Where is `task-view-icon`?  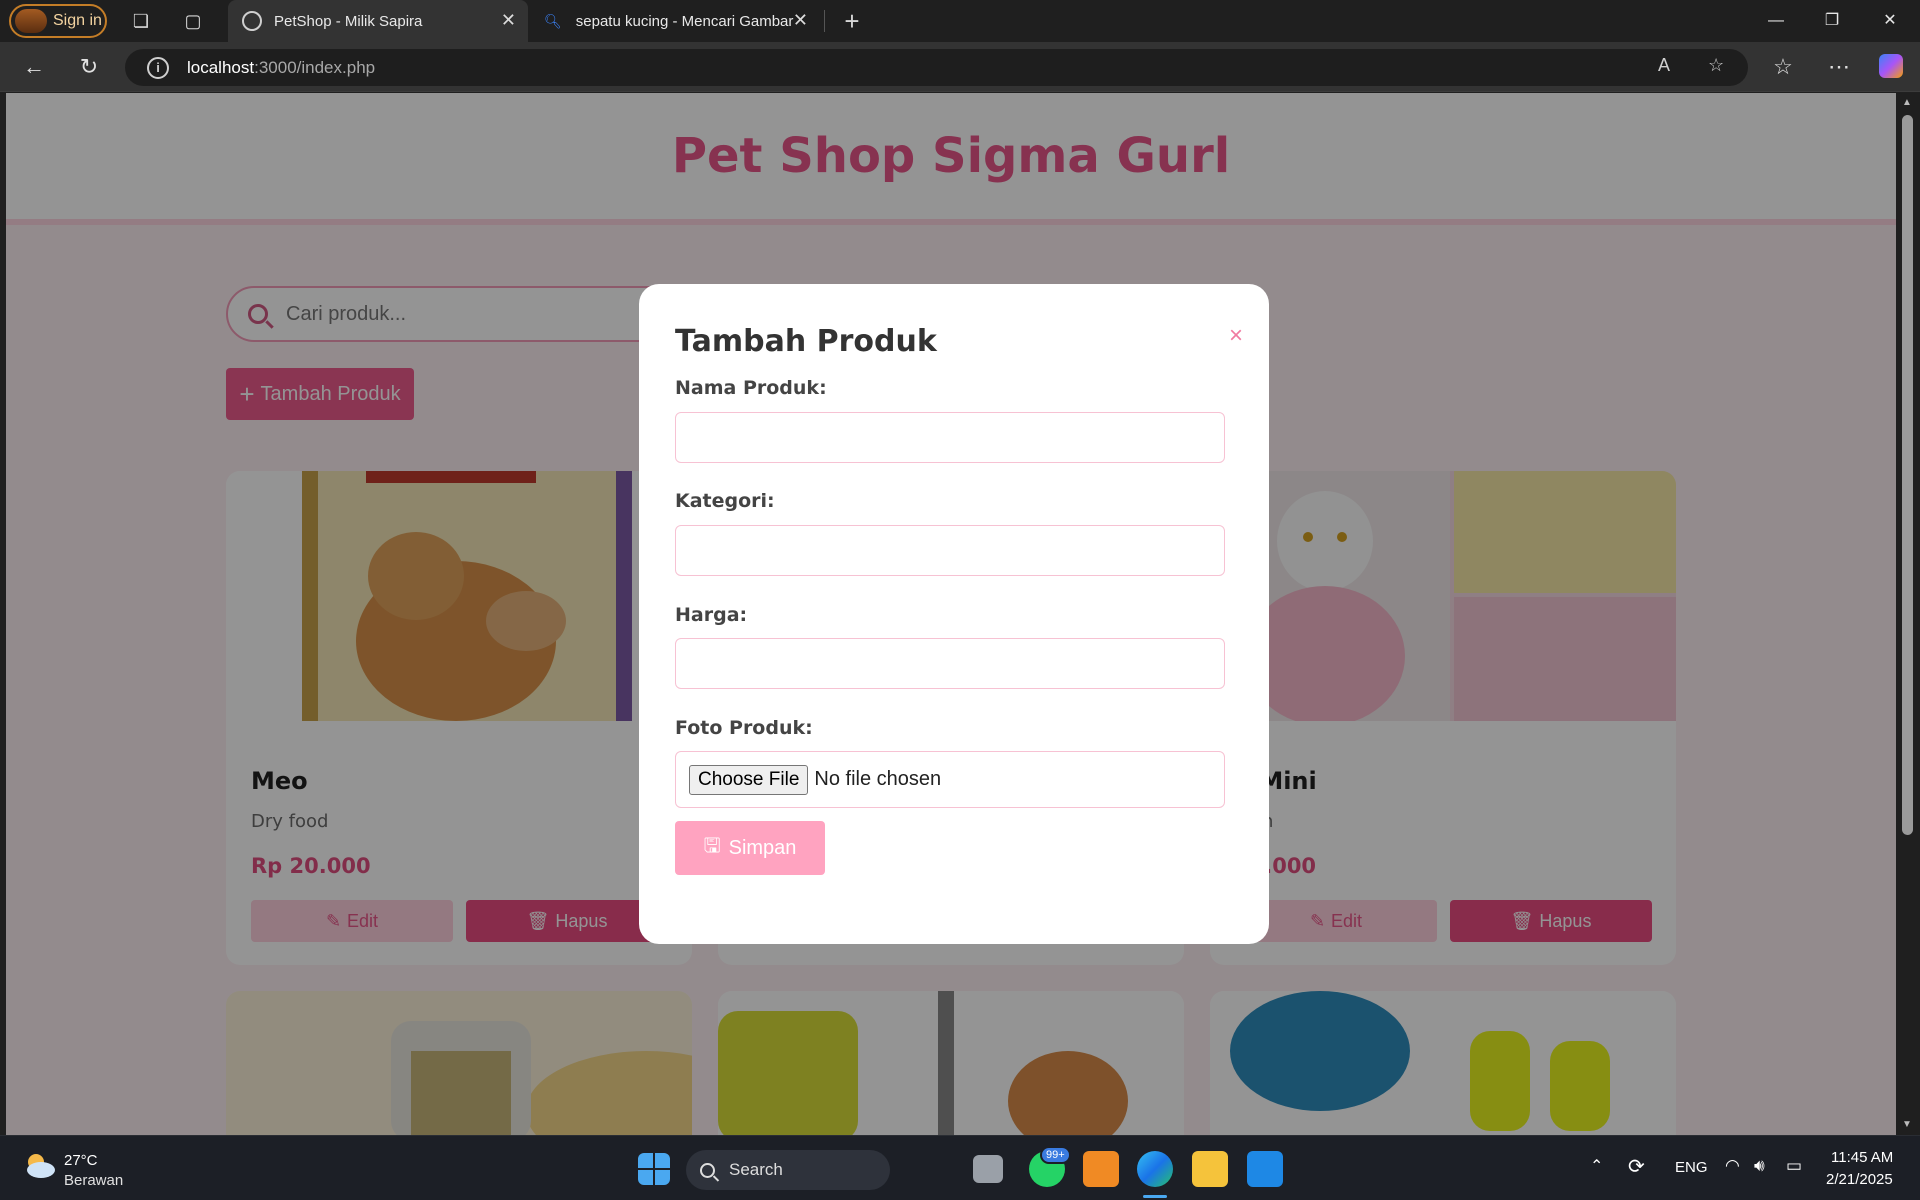 task-view-icon is located at coordinates (988, 1169).